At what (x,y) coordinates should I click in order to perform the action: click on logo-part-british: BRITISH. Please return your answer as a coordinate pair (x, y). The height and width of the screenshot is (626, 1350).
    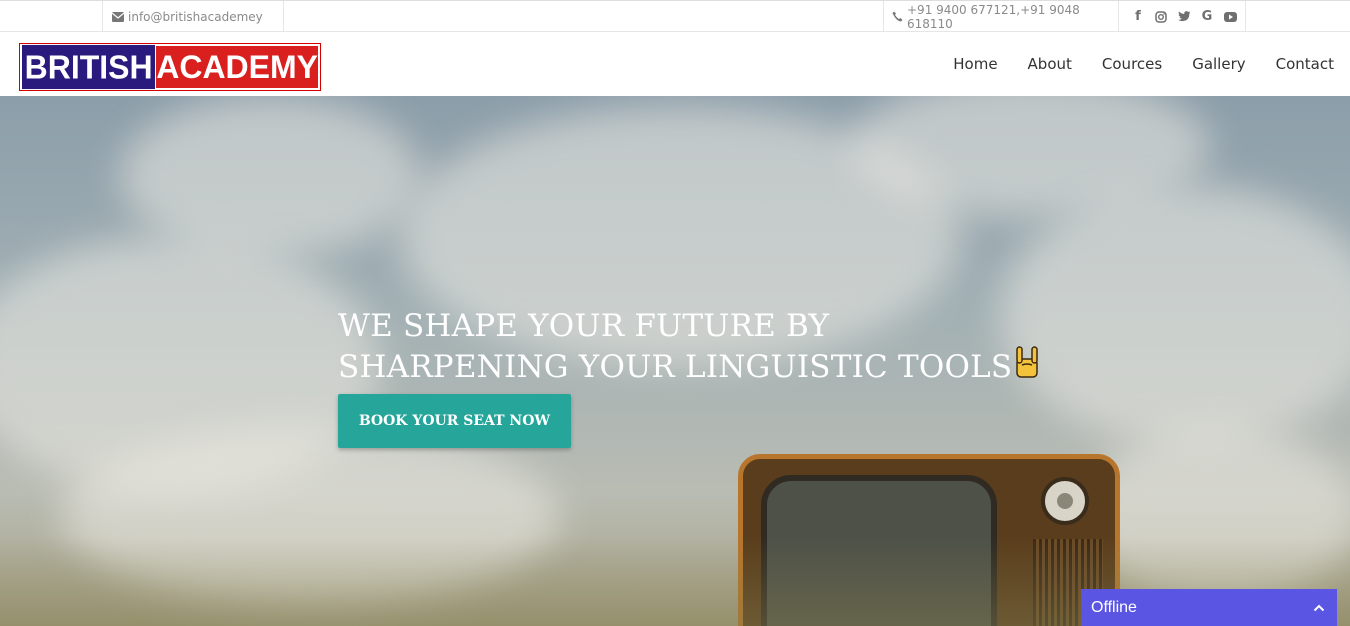
    Looking at the image, I should click on (89, 67).